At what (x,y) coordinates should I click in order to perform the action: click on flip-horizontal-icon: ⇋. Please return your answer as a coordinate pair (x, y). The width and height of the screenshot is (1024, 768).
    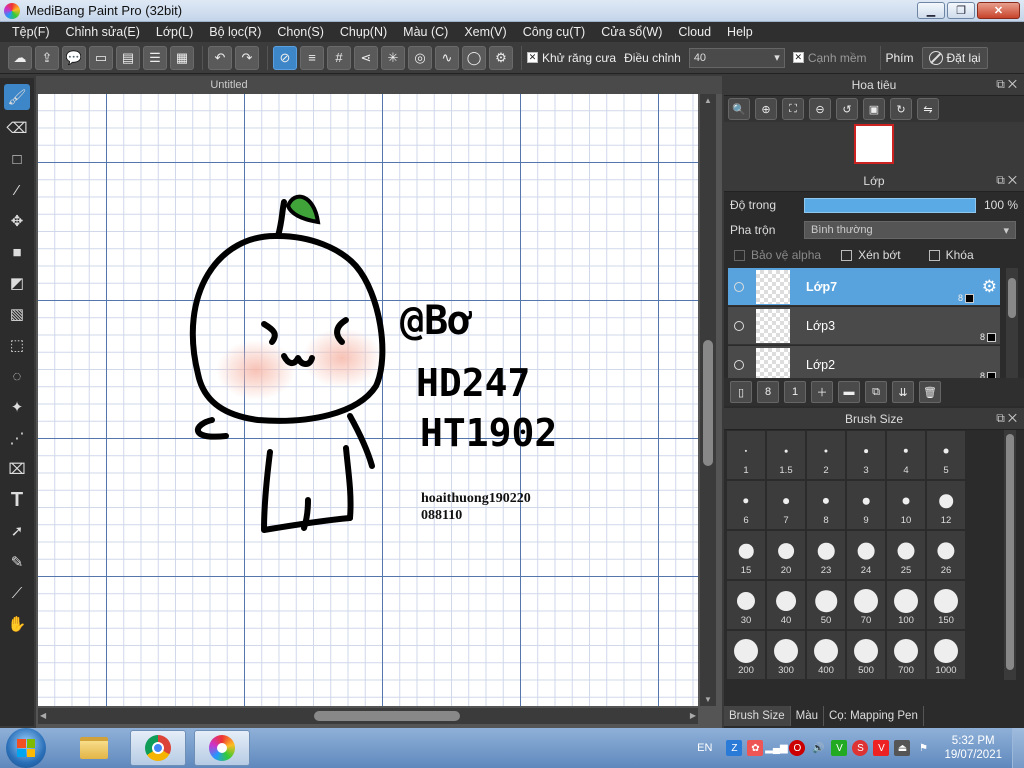
    Looking at the image, I should click on (928, 109).